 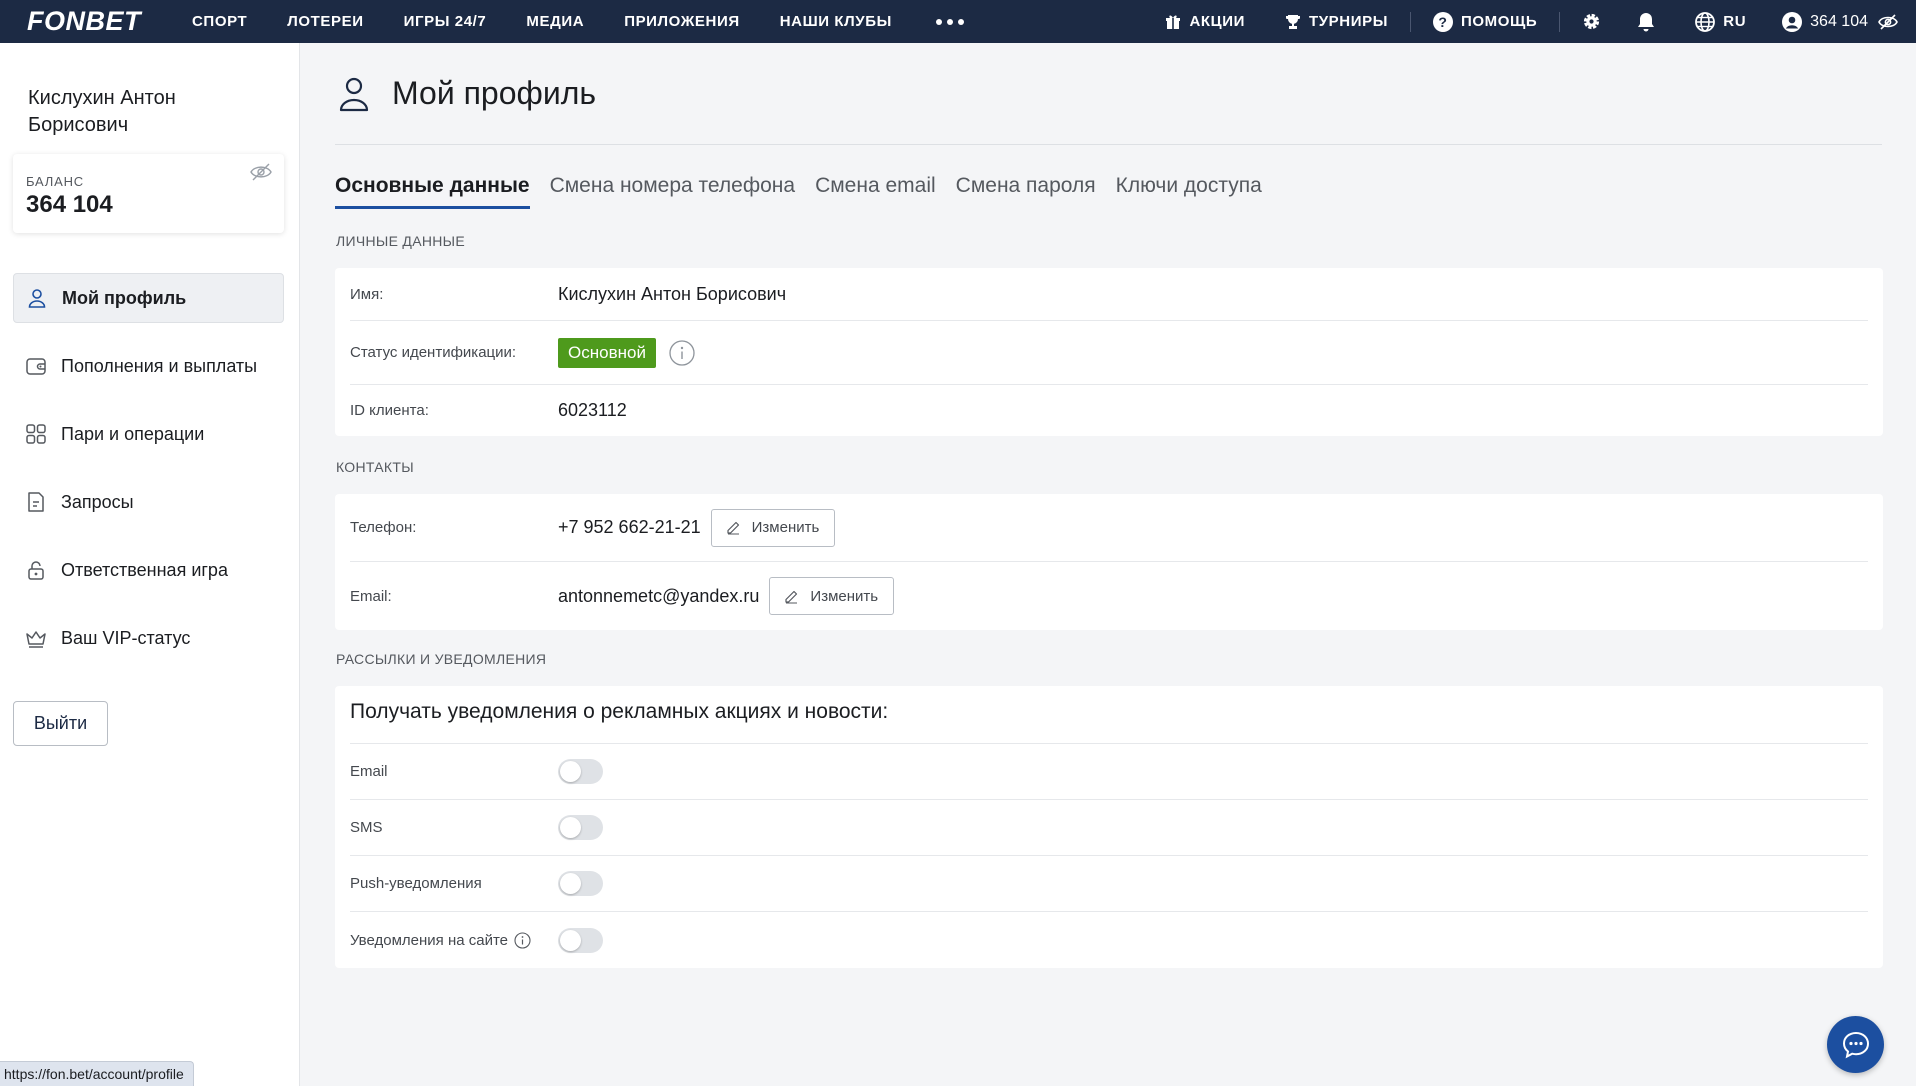 What do you see at coordinates (159, 365) in the screenshot?
I see `menu-item-label: Пополнения и выплаты` at bounding box center [159, 365].